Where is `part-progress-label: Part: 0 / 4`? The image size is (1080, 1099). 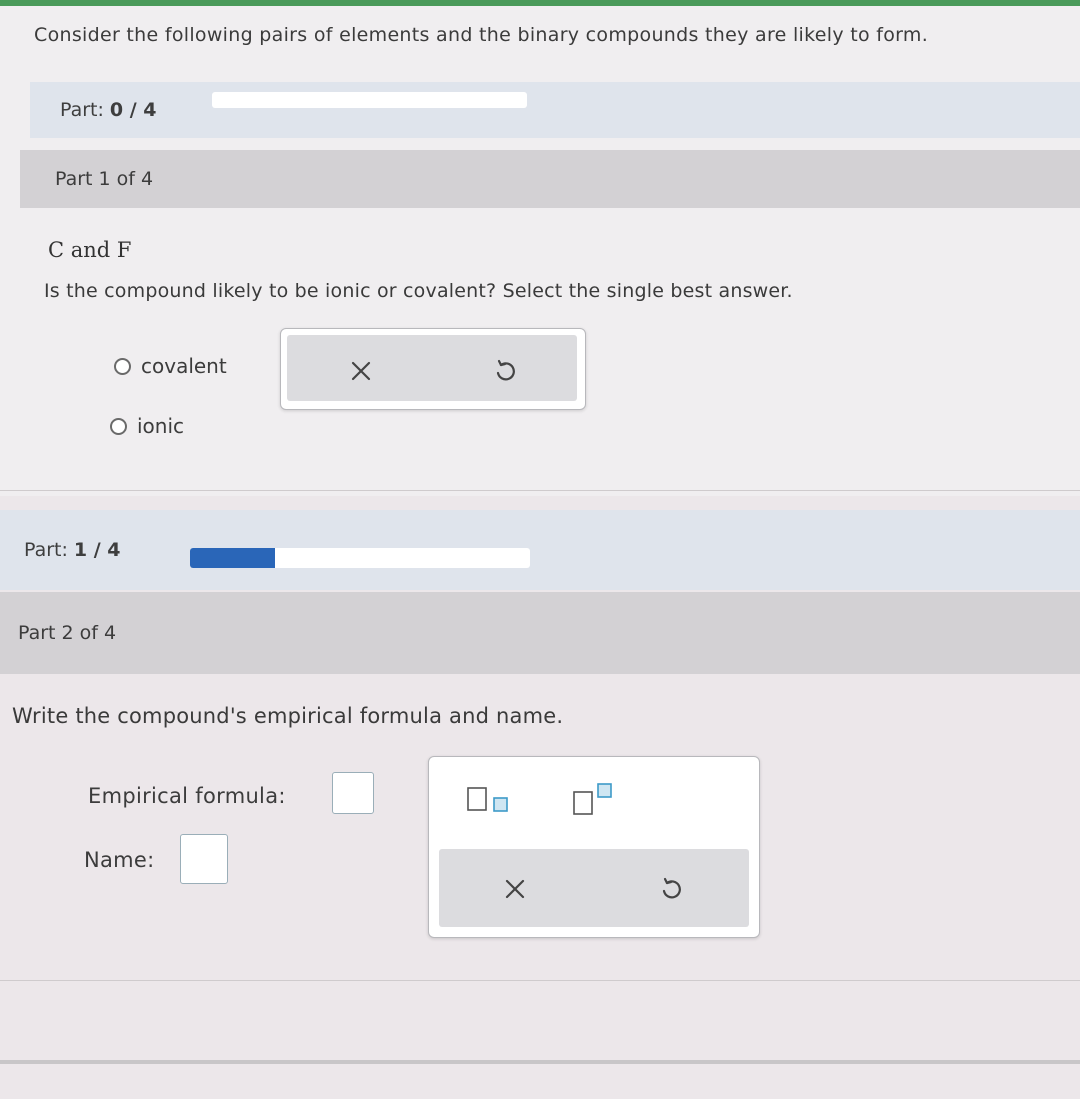
part-progress-label: Part: 0 / 4 is located at coordinates (108, 110).